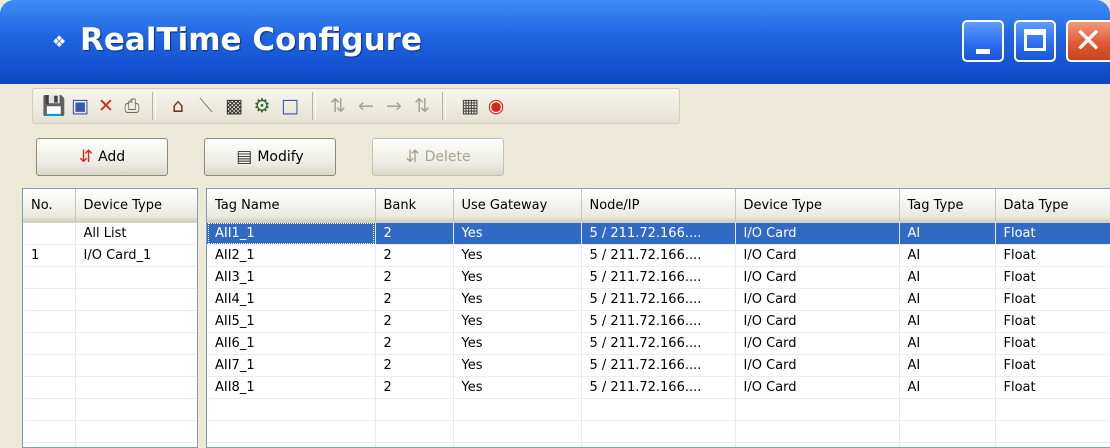  What do you see at coordinates (54, 106) in the screenshot?
I see `save-icon: 💾` at bounding box center [54, 106].